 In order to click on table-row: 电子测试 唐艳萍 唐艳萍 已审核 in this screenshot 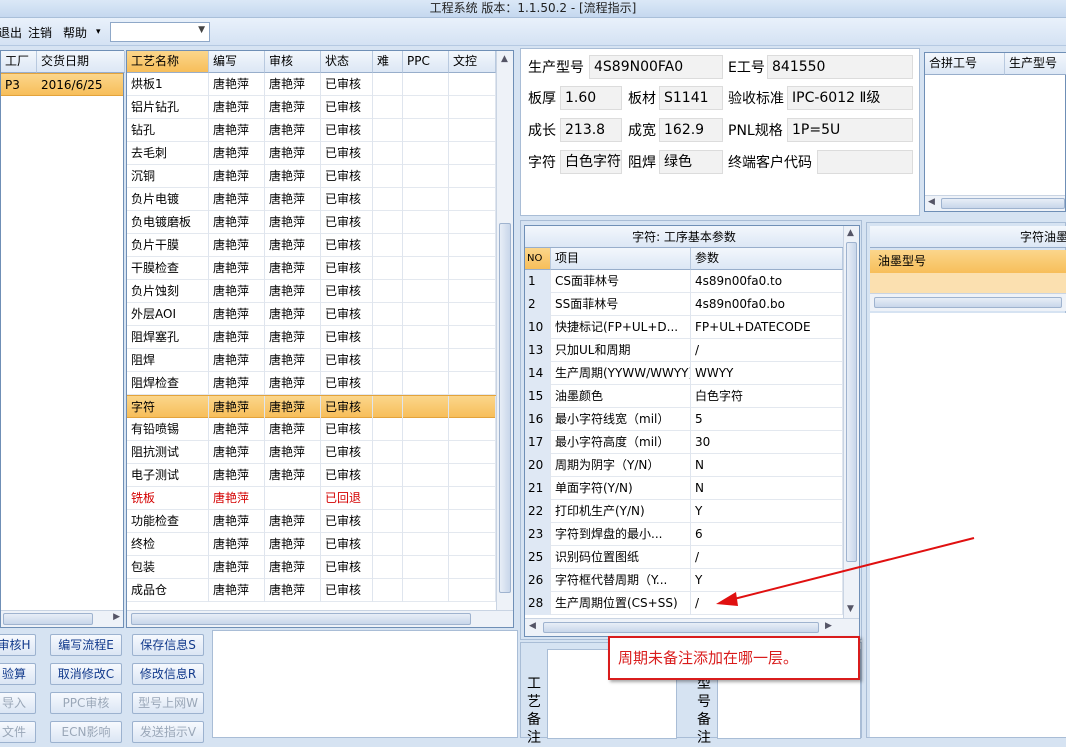, I will do `click(311, 475)`.